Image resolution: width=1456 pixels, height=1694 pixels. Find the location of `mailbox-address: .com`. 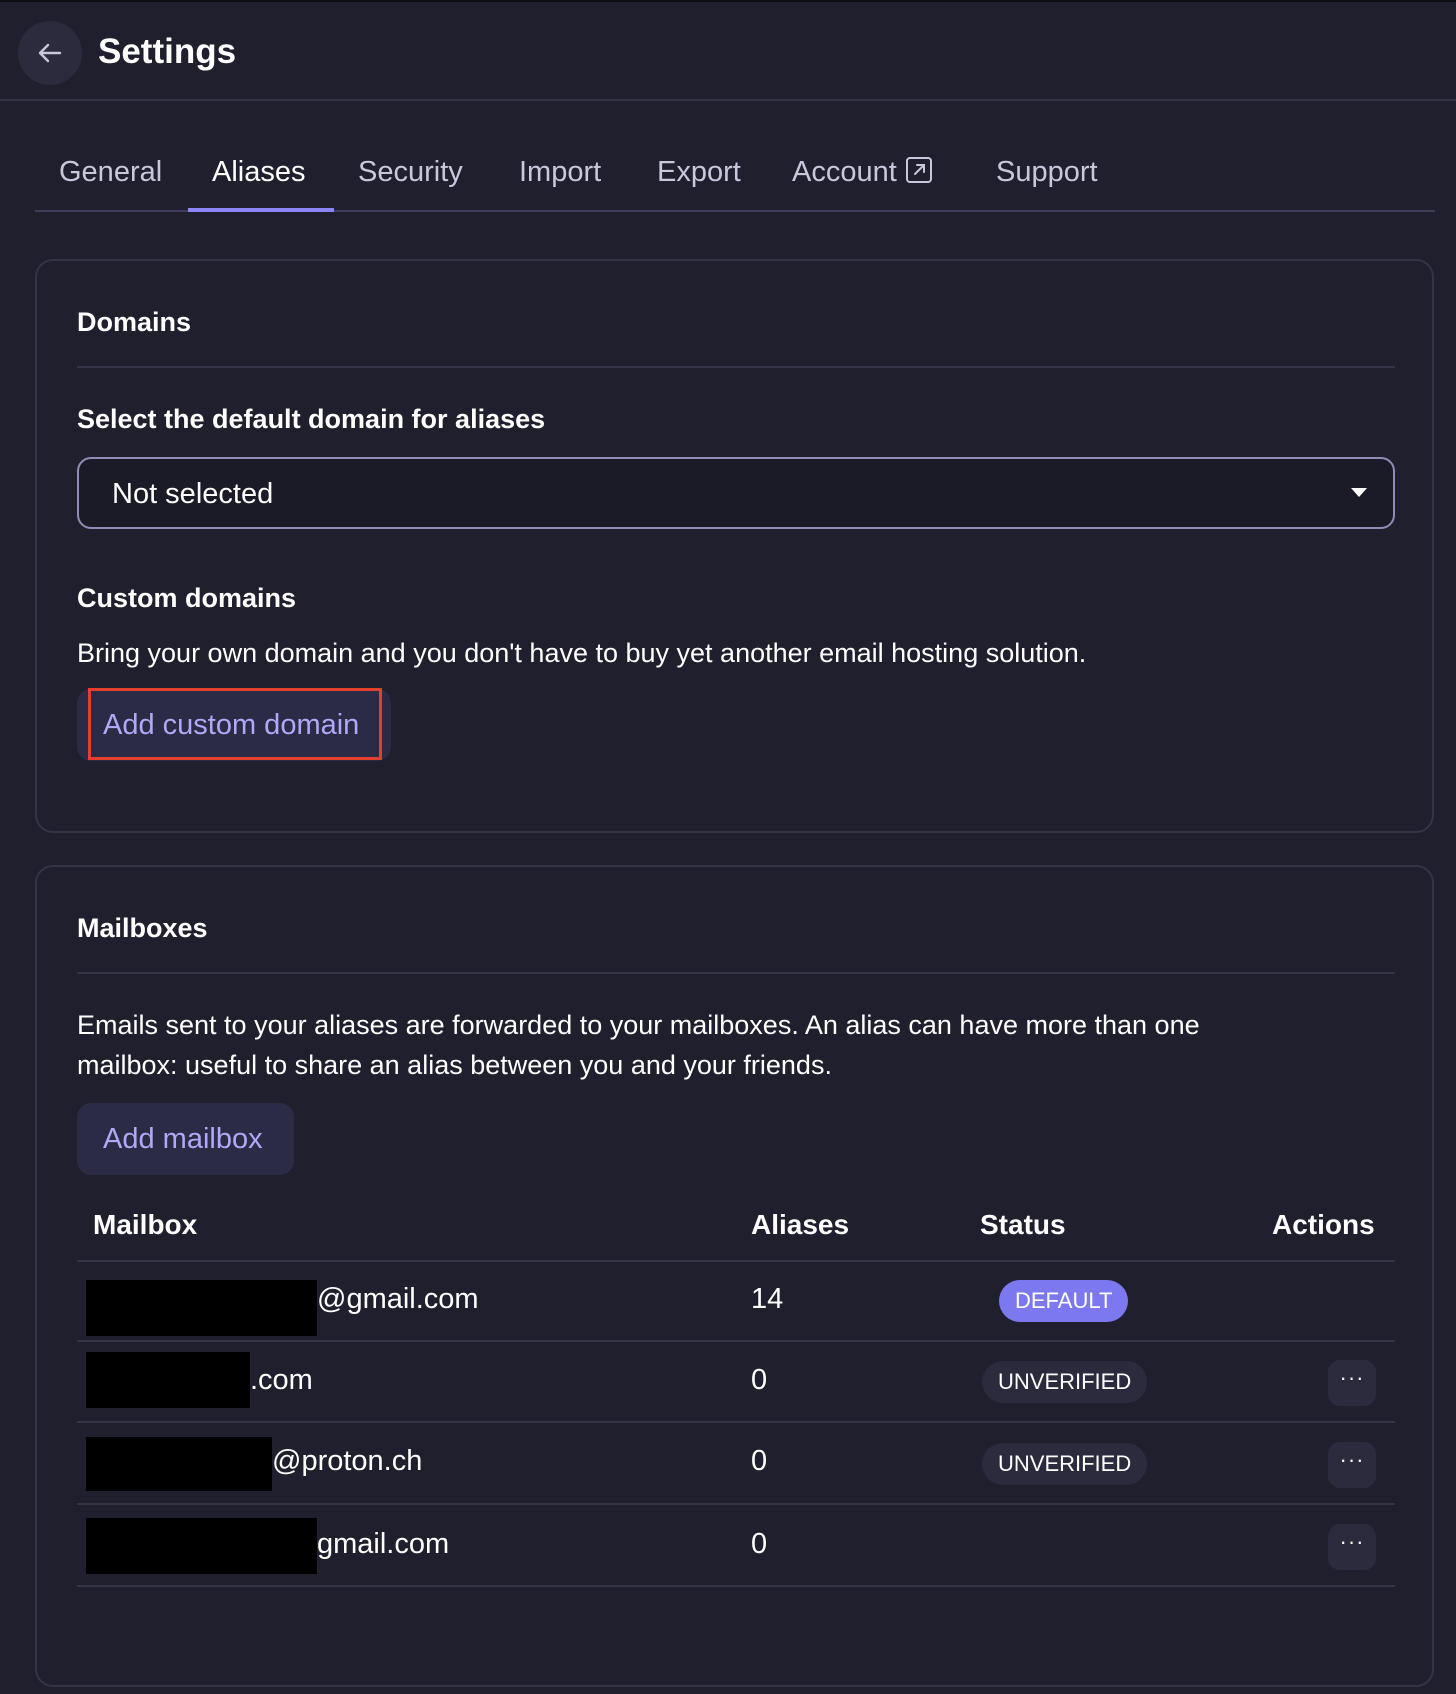

mailbox-address: .com is located at coordinates (281, 1380).